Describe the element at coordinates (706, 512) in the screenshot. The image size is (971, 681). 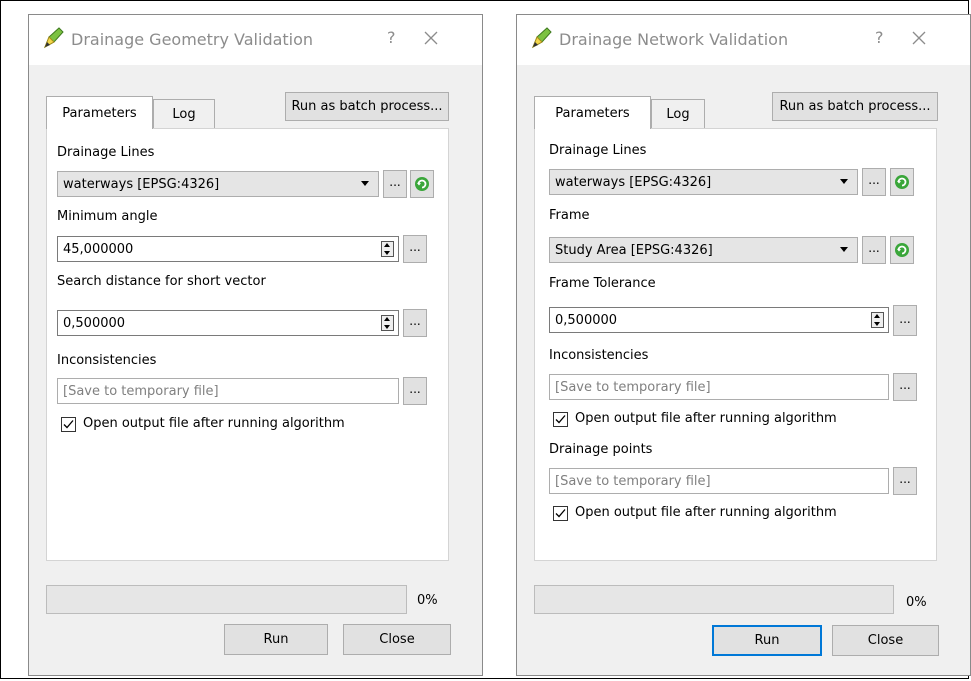
I see `open-output-label-2: Open output file after running algorithm` at that location.